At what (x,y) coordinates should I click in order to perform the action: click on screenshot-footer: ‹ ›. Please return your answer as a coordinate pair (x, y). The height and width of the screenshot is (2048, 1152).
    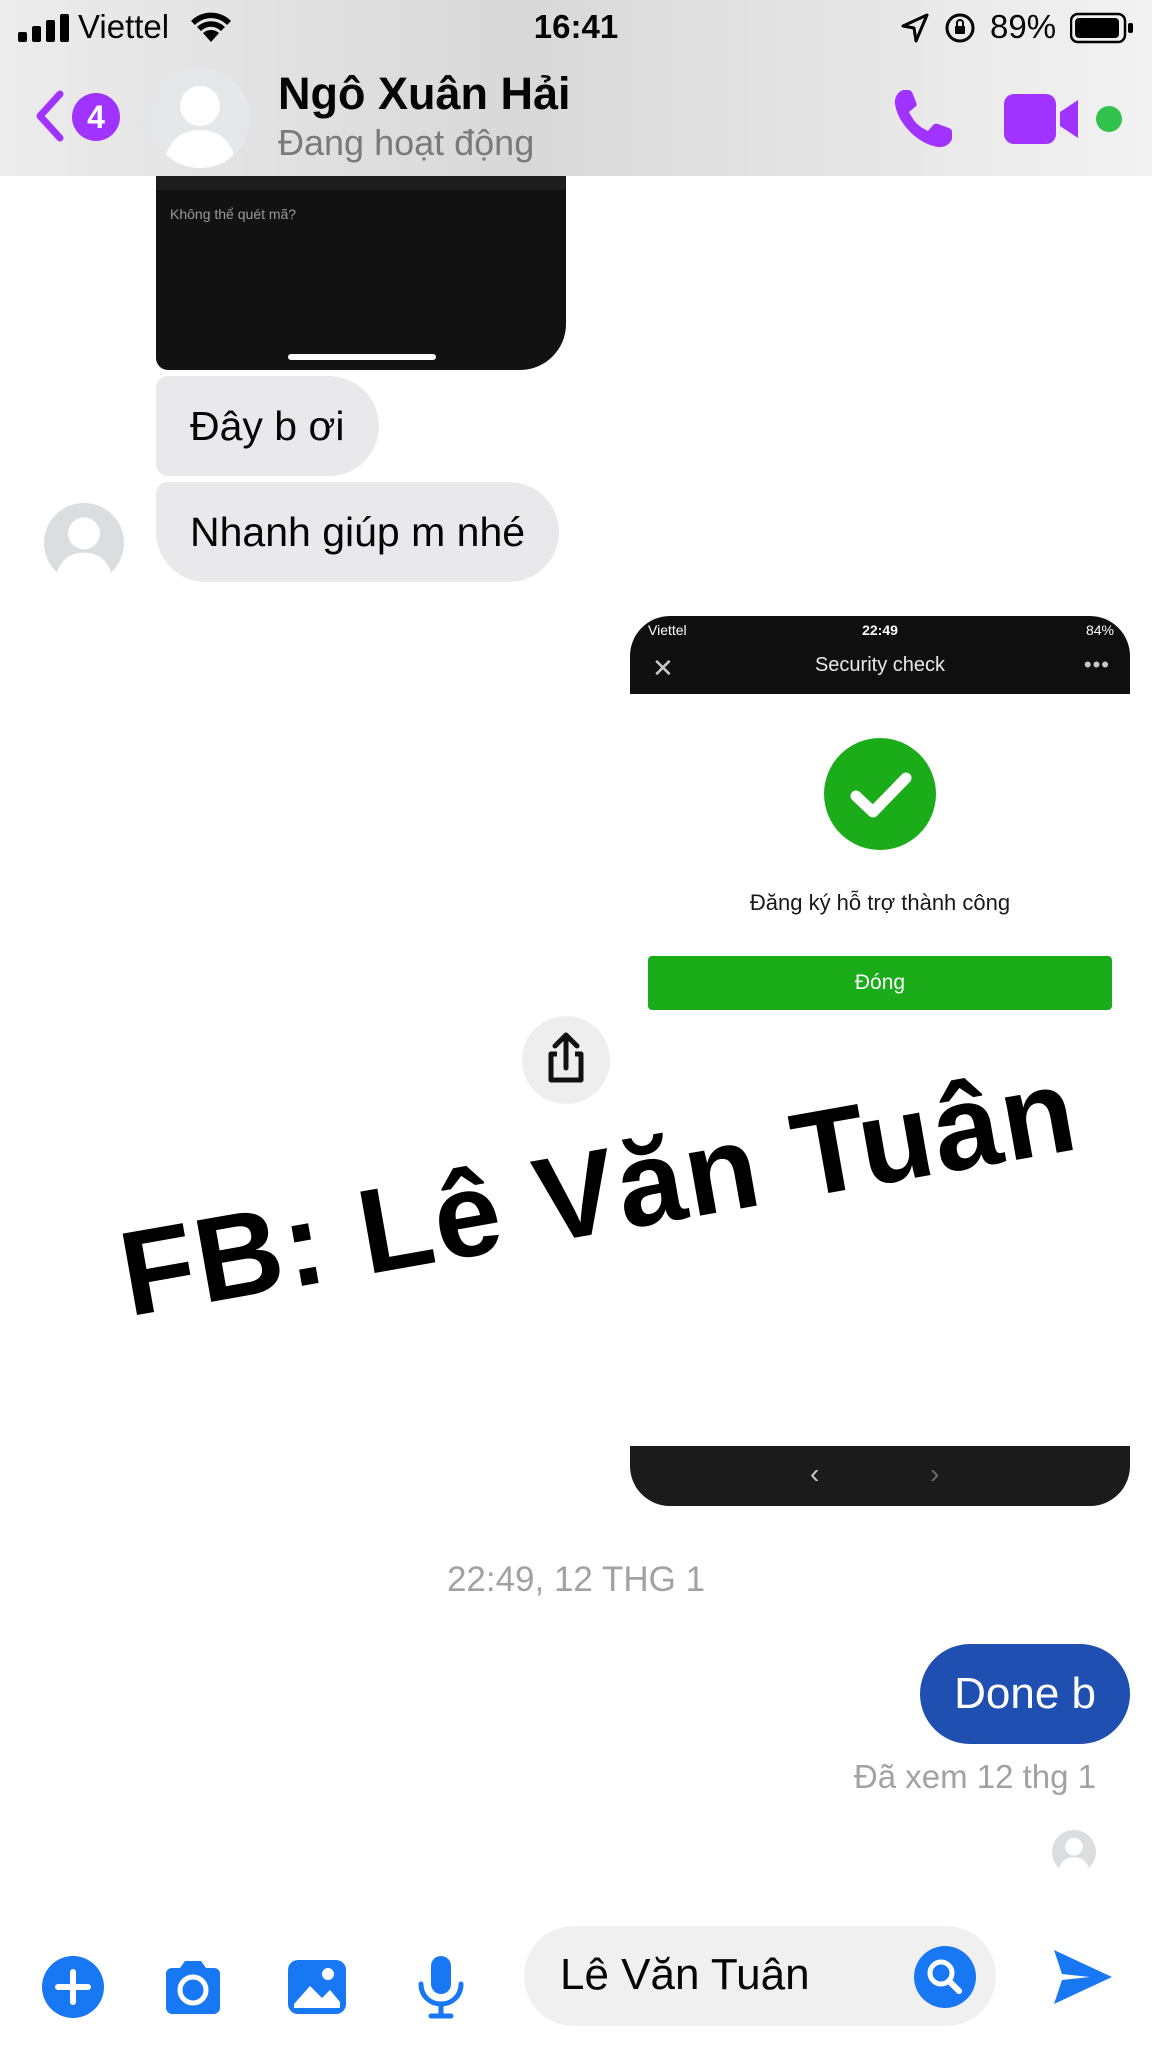
    Looking at the image, I should click on (880, 1476).